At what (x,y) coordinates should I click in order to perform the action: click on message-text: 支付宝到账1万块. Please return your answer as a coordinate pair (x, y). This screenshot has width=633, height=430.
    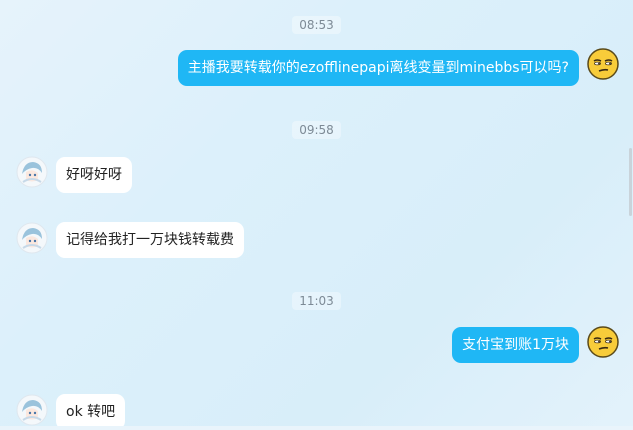
    Looking at the image, I should click on (515, 345).